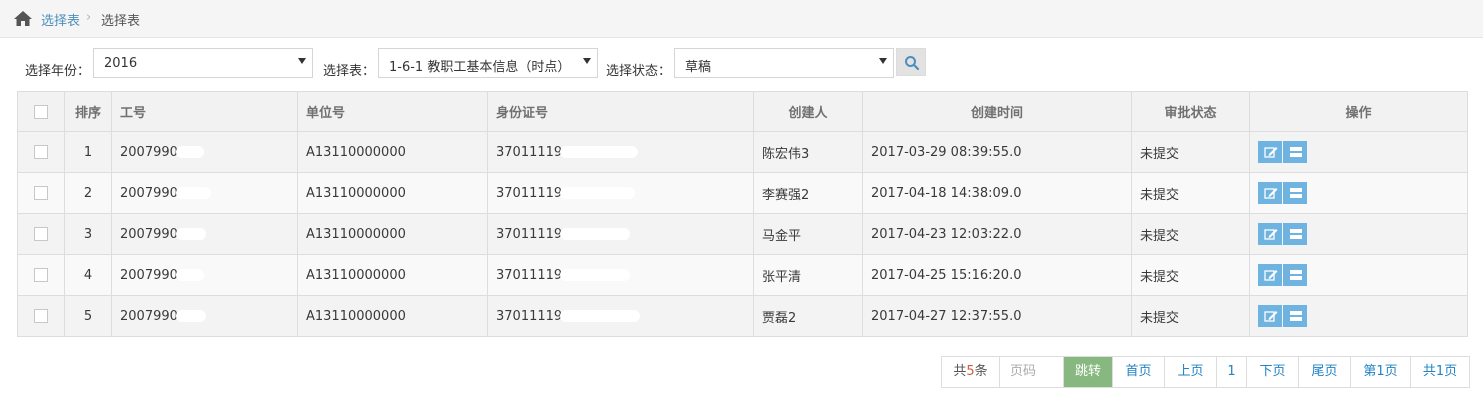  Describe the element at coordinates (88, 111) in the screenshot. I see `header-index: 排序` at that location.